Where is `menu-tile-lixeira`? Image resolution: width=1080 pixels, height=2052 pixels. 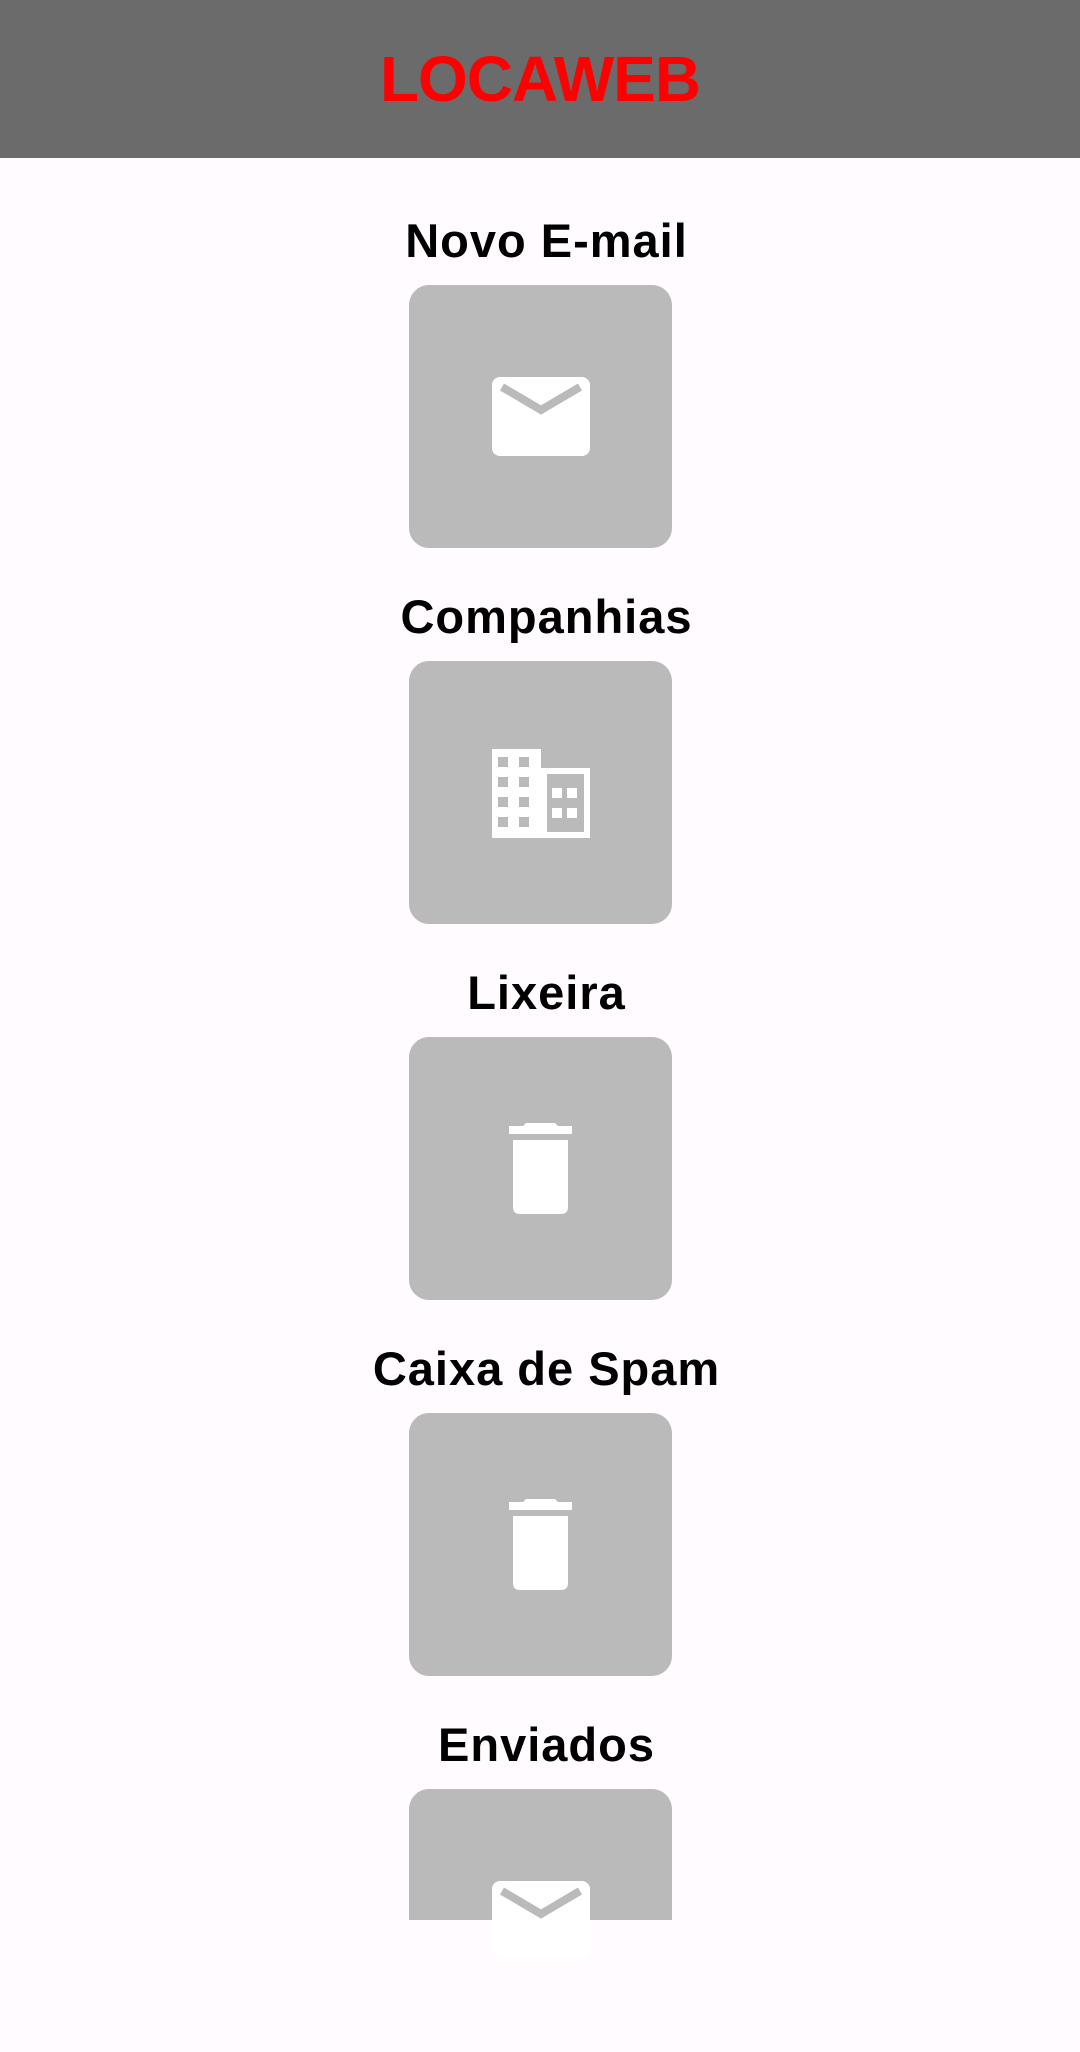 menu-tile-lixeira is located at coordinates (540, 1168).